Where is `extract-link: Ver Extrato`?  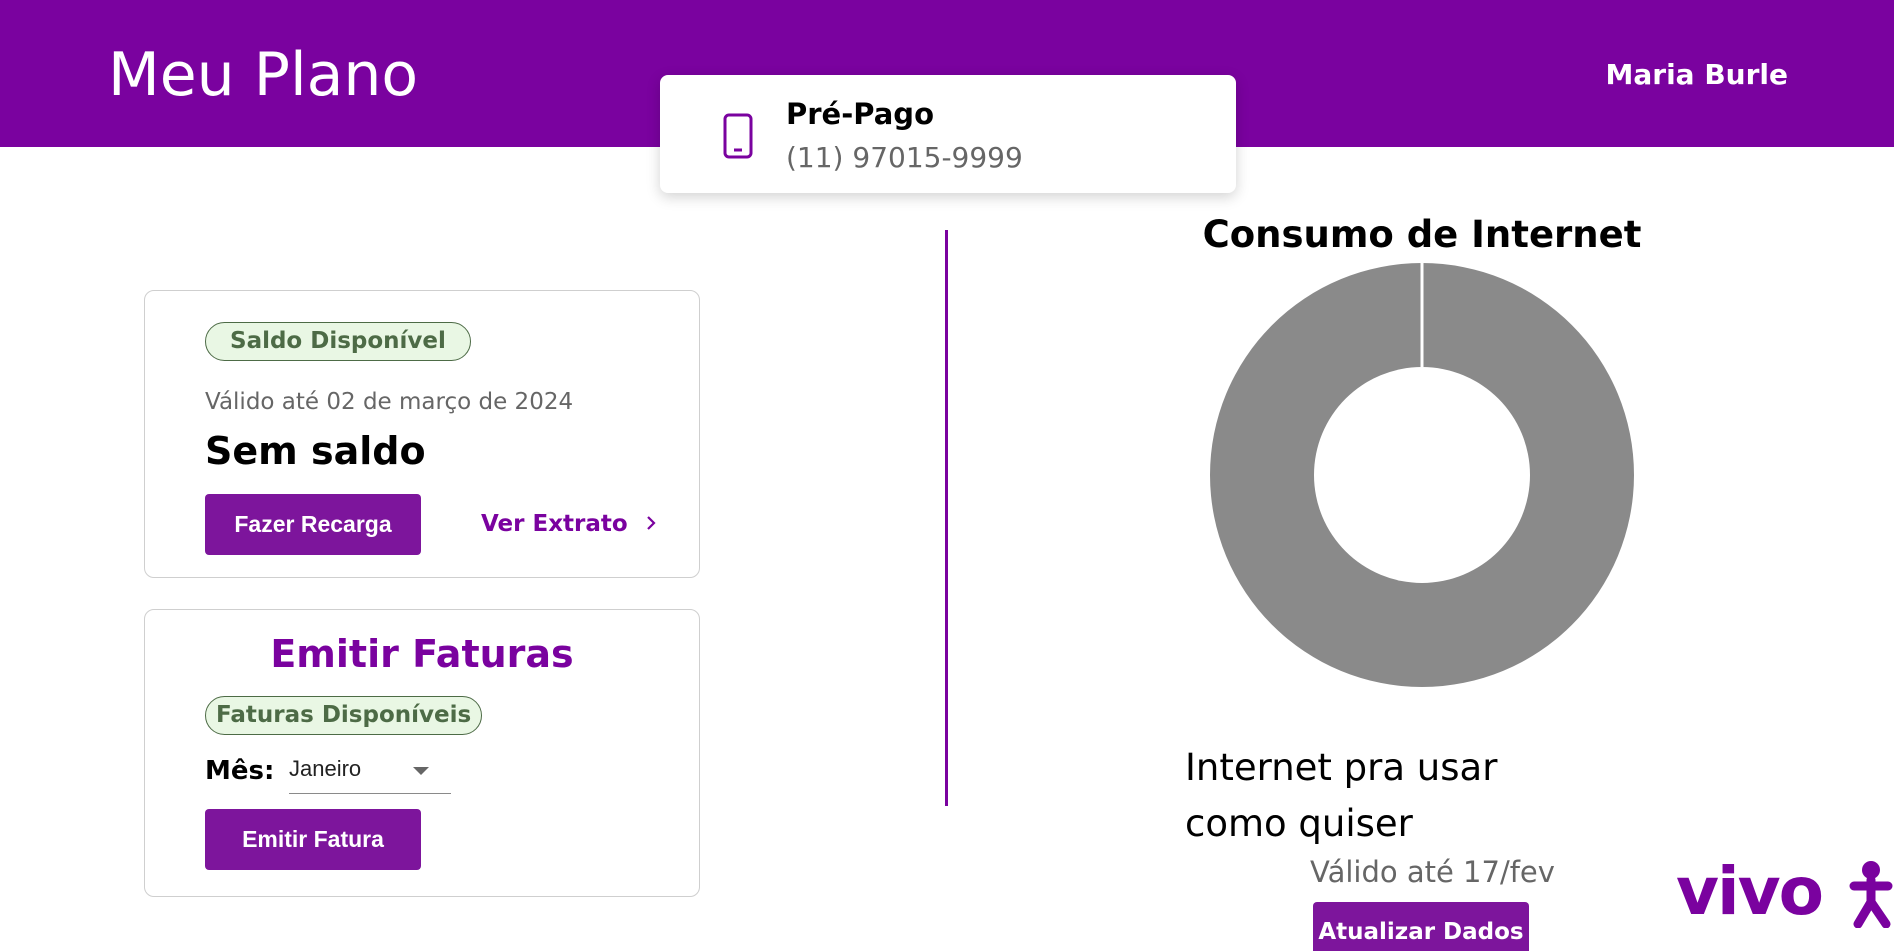
extract-link: Ver Extrato is located at coordinates (568, 524).